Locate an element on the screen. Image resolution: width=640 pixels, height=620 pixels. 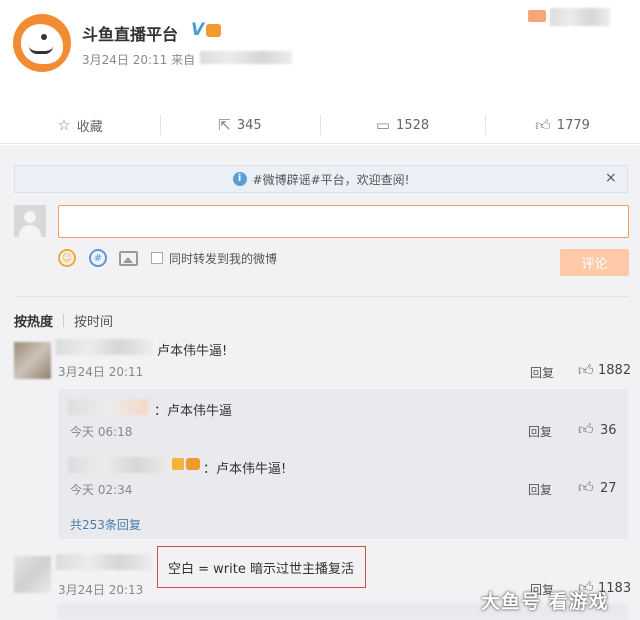
author-name: 斗鱼直播平台 is located at coordinates (130, 33).